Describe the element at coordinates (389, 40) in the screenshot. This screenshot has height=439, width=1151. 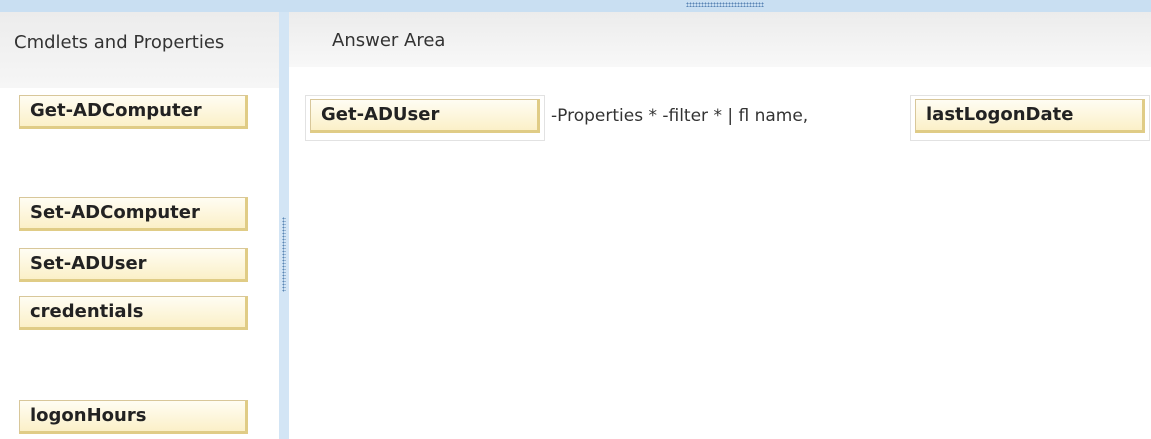
I see `answer-area-title: Answer Area` at that location.